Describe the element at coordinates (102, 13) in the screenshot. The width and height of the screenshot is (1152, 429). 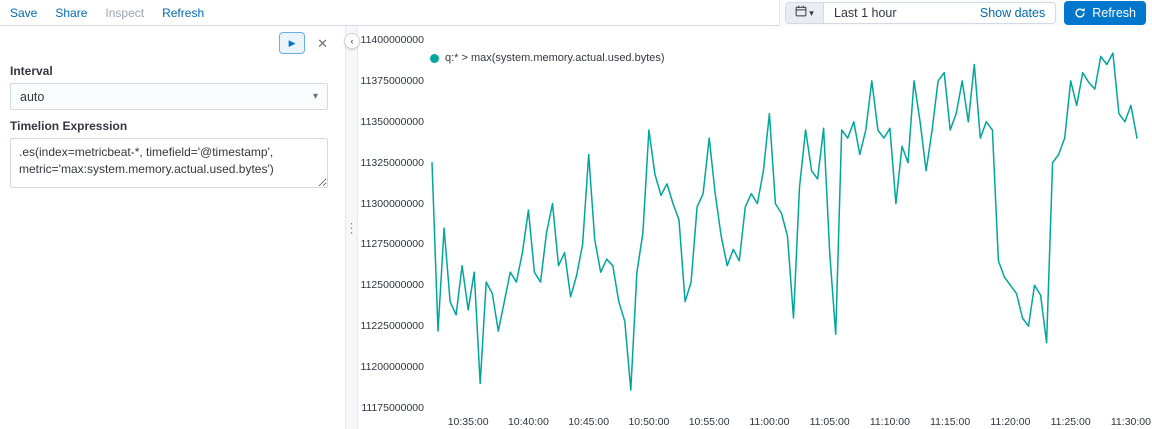
I see `top-nav: Save Share Inspect Refresh` at that location.